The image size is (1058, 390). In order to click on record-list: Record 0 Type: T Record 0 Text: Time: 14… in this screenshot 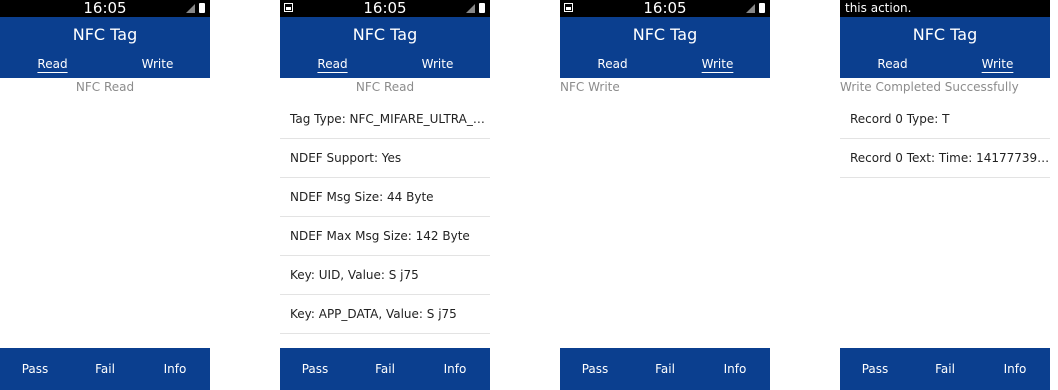, I will do `click(945, 139)`.